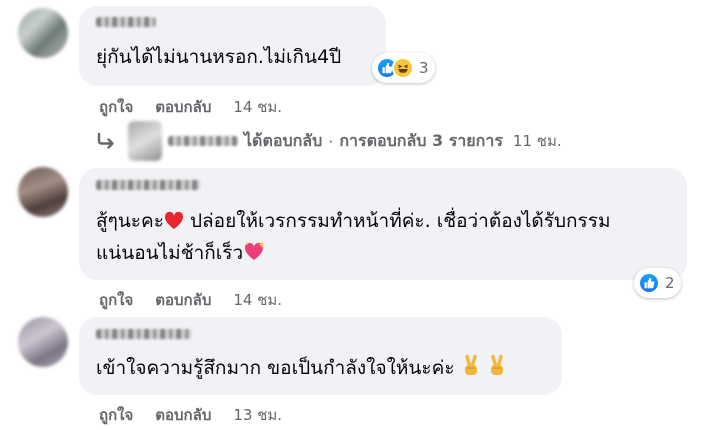  I want to click on reaction-summary: 3, so click(403, 68).